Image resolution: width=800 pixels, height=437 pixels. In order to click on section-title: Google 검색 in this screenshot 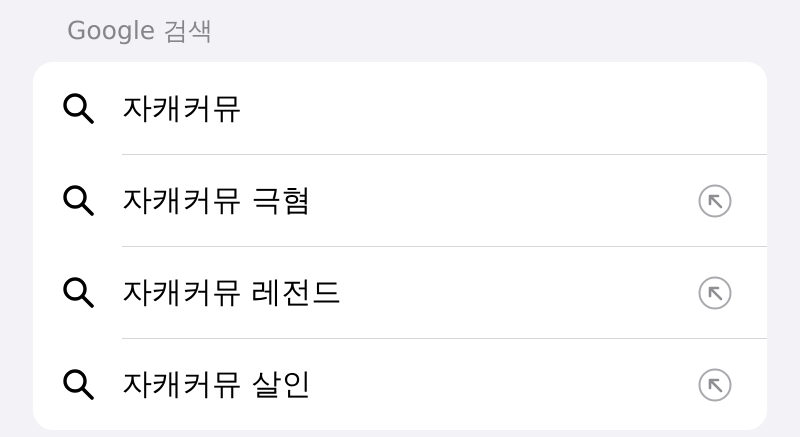, I will do `click(140, 31)`.